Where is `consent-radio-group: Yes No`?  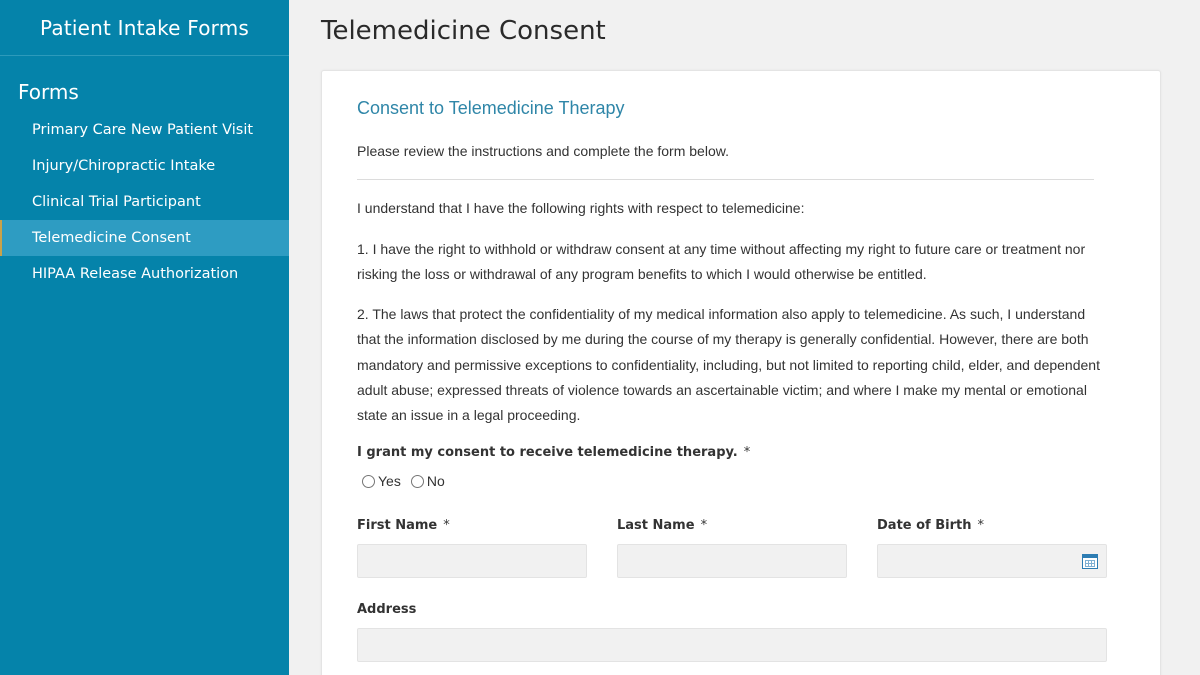
consent-radio-group: Yes No is located at coordinates (408, 481).